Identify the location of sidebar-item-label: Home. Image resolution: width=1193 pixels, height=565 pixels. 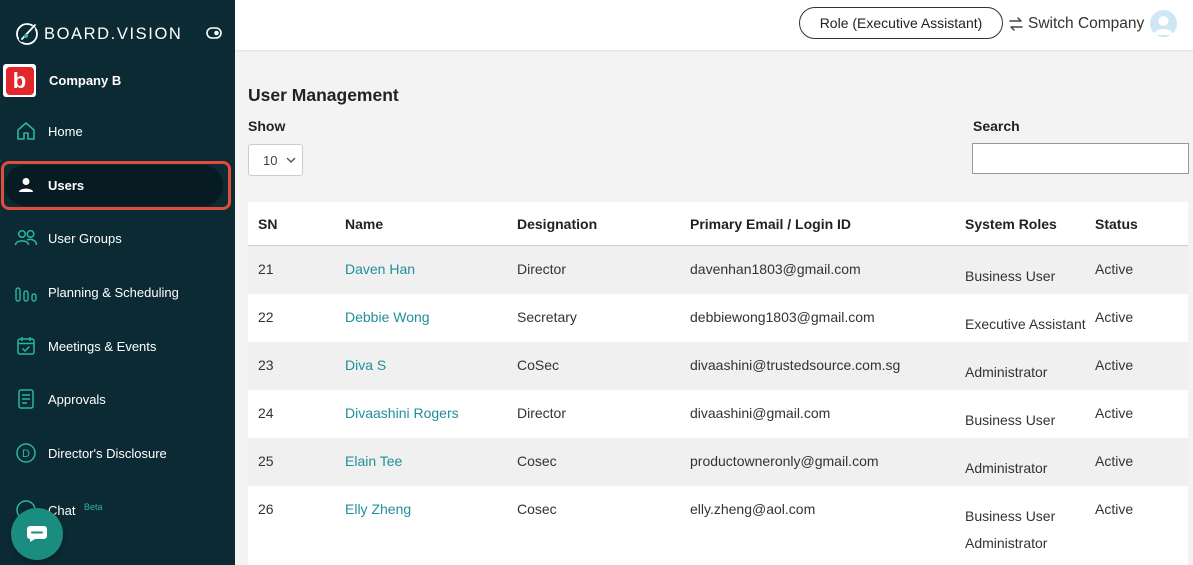
(65, 131).